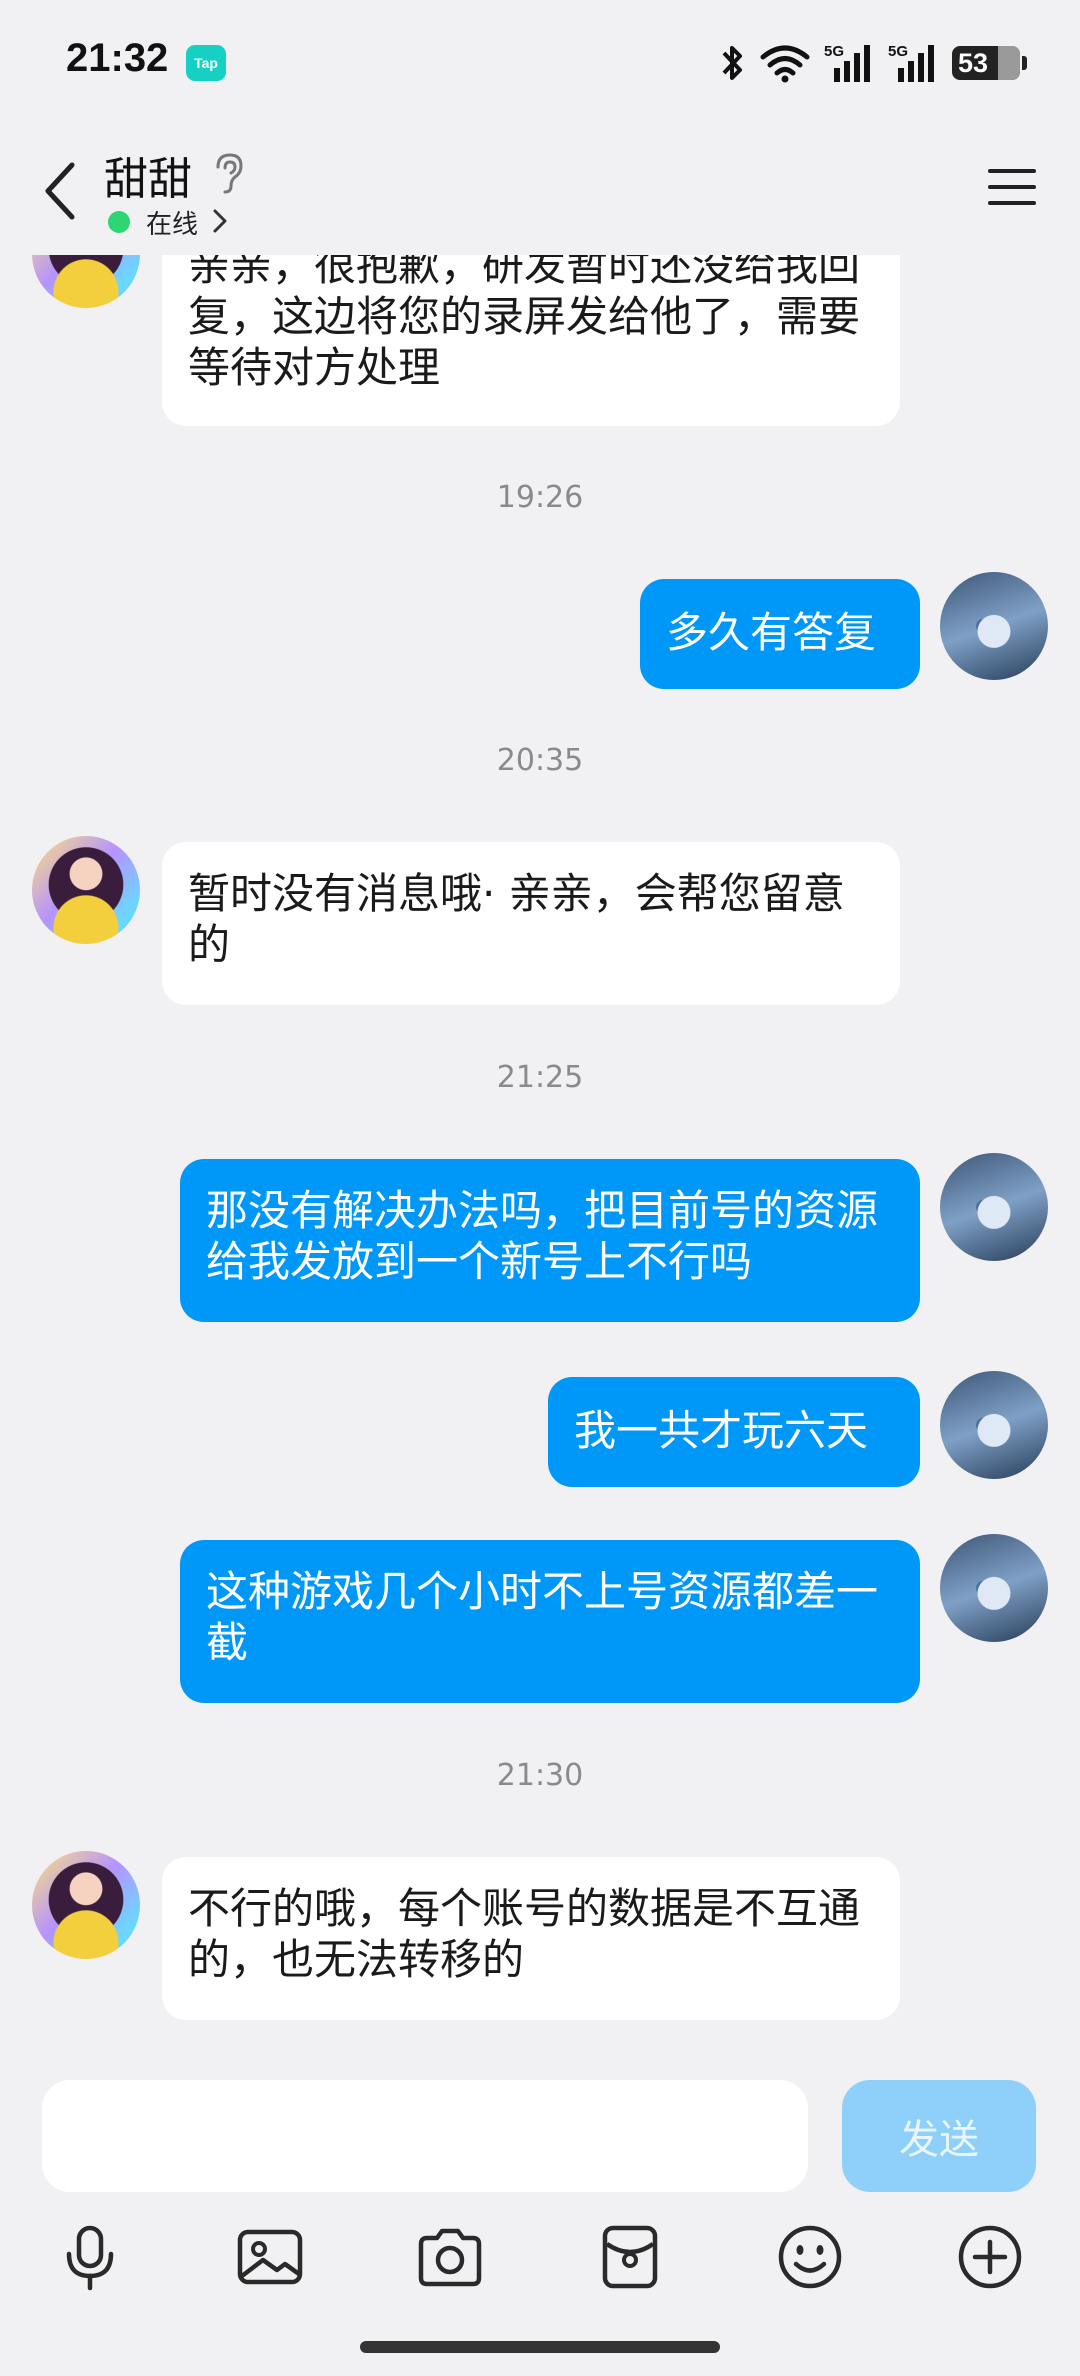 The image size is (1080, 2376). Describe the element at coordinates (785, 64) in the screenshot. I see `wifi-icon` at that location.